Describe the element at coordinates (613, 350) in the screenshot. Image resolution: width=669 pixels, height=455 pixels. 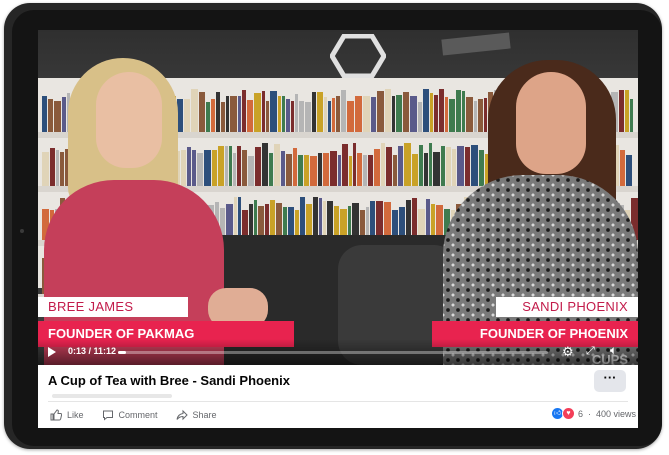
I see `volume-icon: 🔈︎` at that location.